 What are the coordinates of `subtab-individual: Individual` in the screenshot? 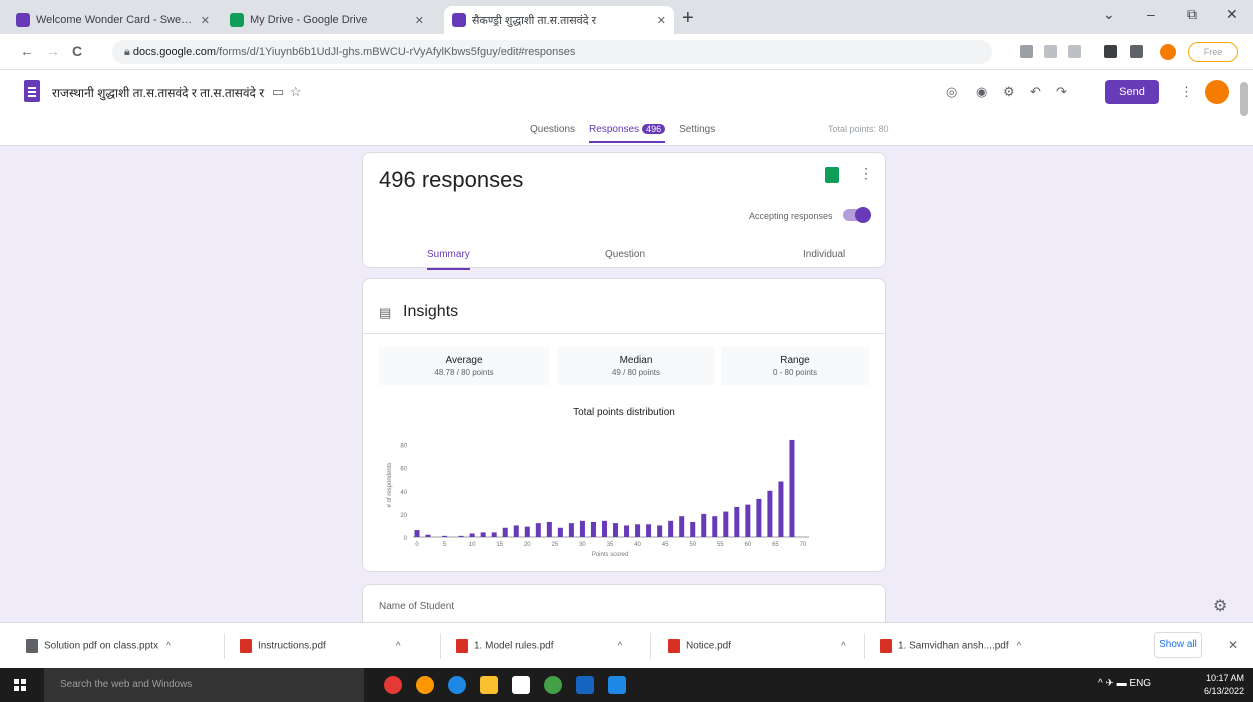 It's located at (824, 254).